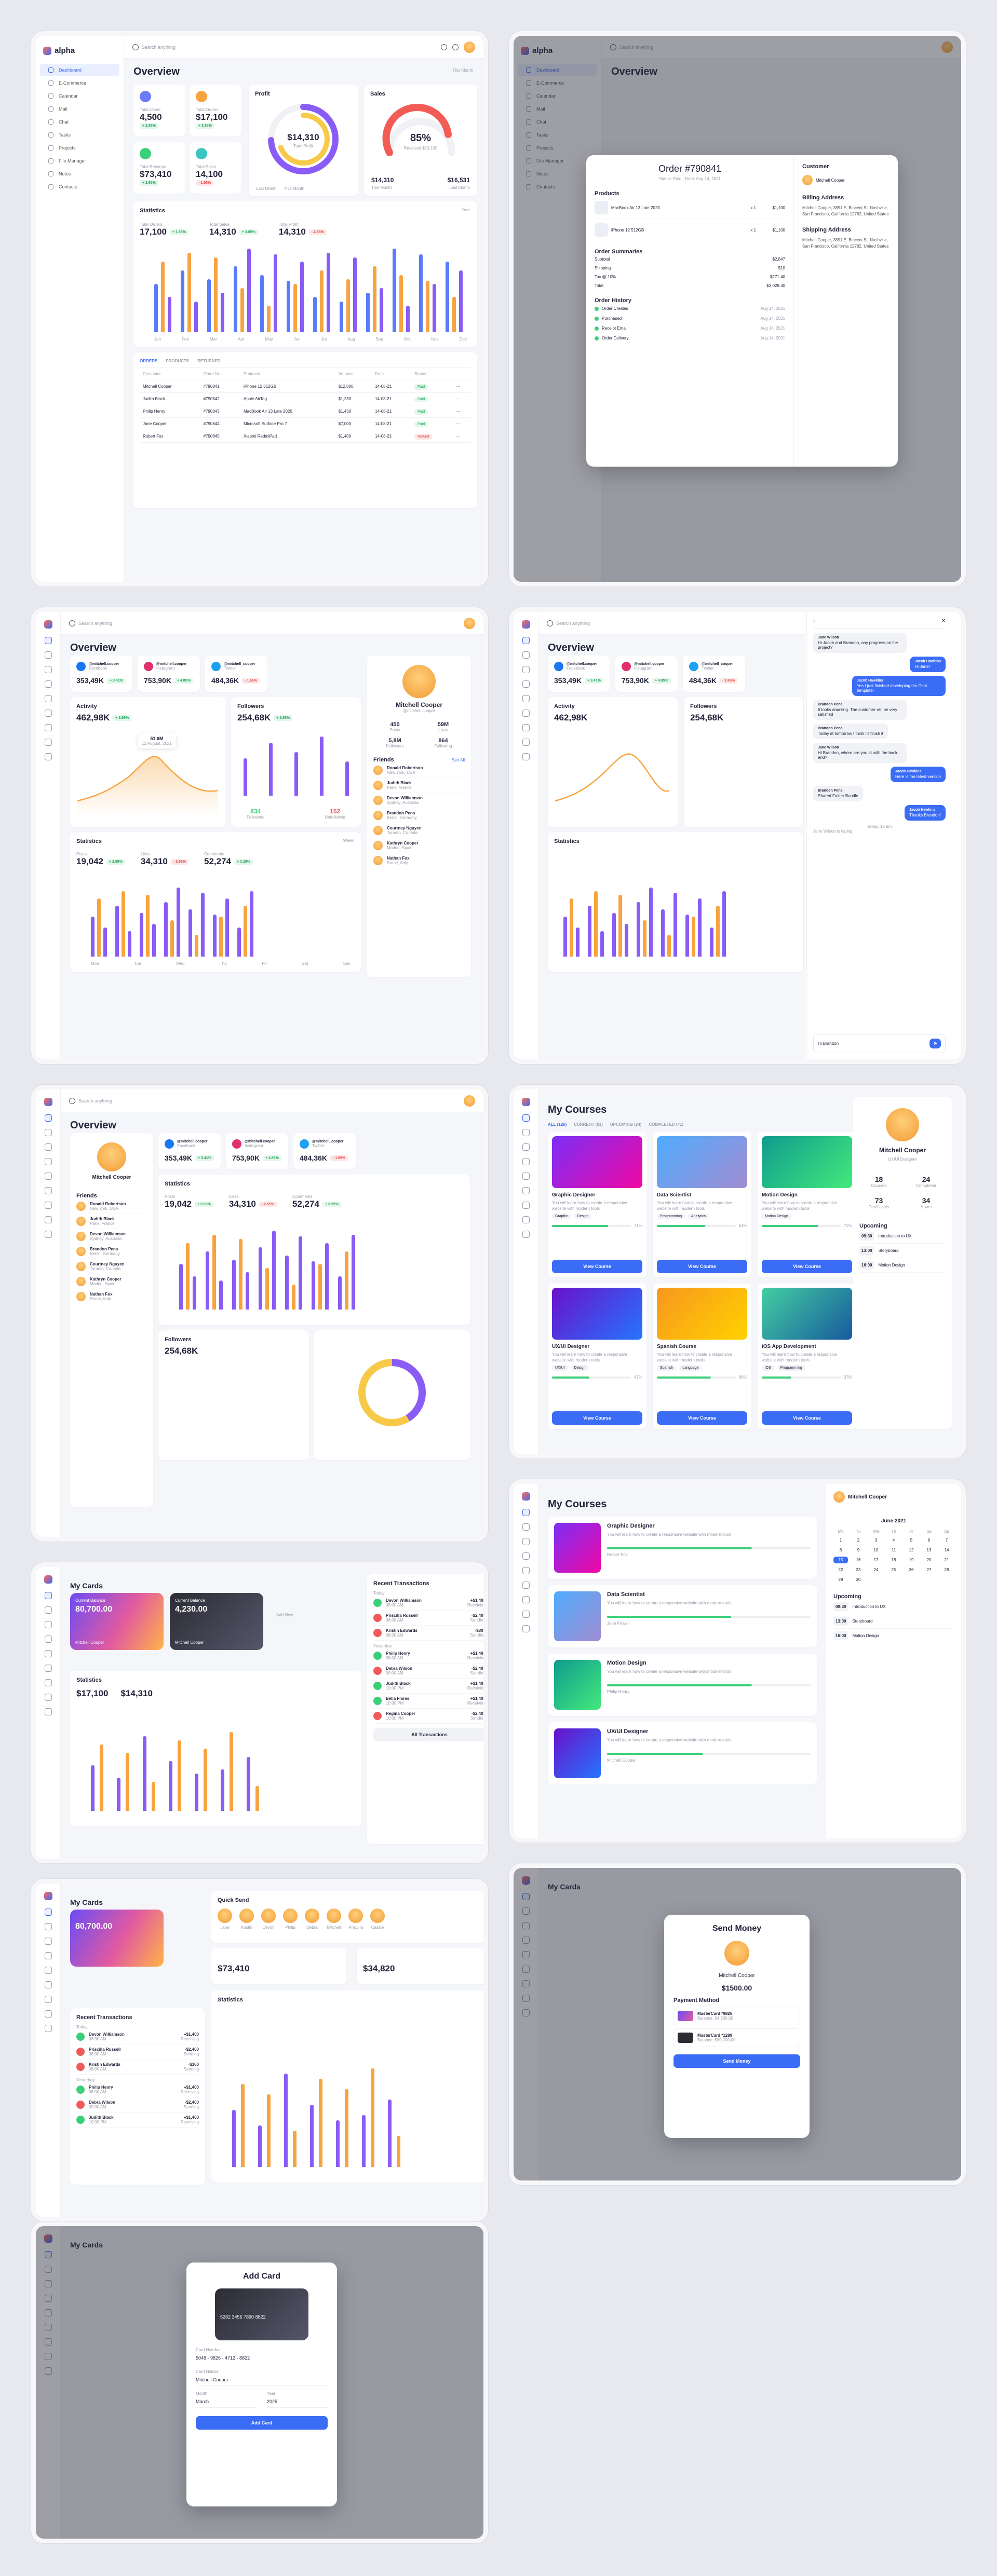 The width and height of the screenshot is (997, 2576). Describe the element at coordinates (736, 1988) in the screenshot. I see `amount-input: $1500.00` at that location.